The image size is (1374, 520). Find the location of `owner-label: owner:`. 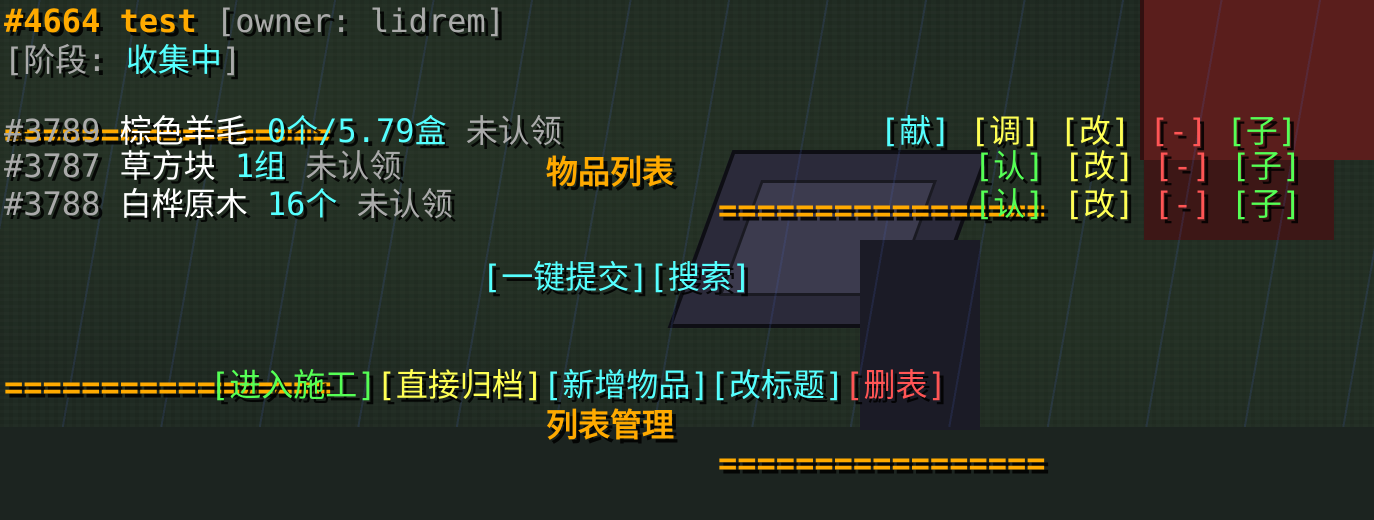

owner-label: owner: is located at coordinates (293, 21).